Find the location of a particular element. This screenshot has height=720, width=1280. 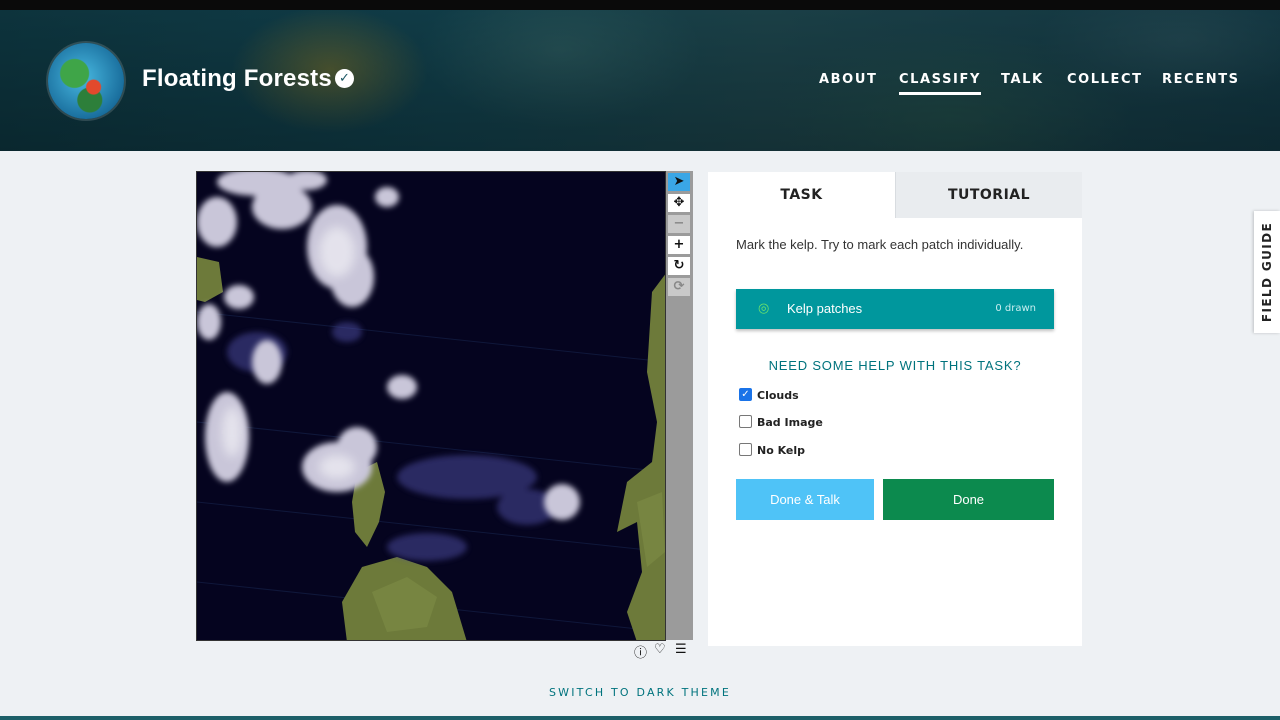

heart-icon: ♡ is located at coordinates (660, 649).